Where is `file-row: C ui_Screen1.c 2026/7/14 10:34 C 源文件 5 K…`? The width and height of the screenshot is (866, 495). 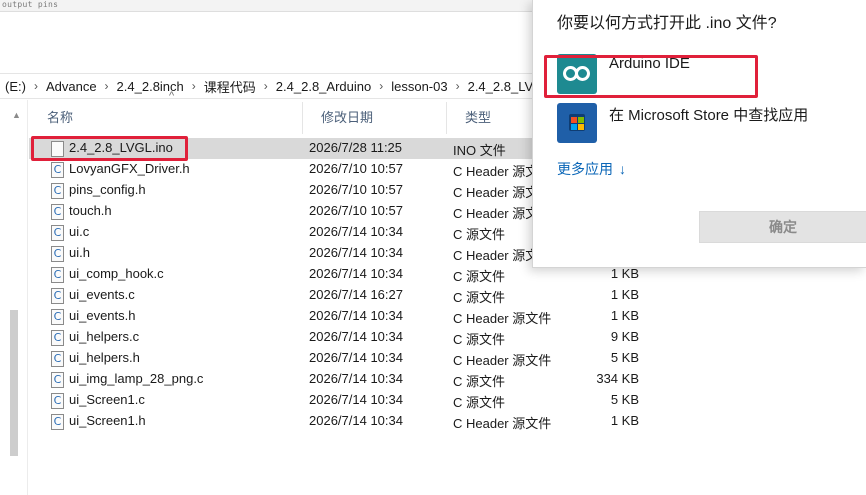
file-row: C ui_Screen1.c 2026/7/14 10:34 C 源文件 5 K… is located at coordinates (447, 400).